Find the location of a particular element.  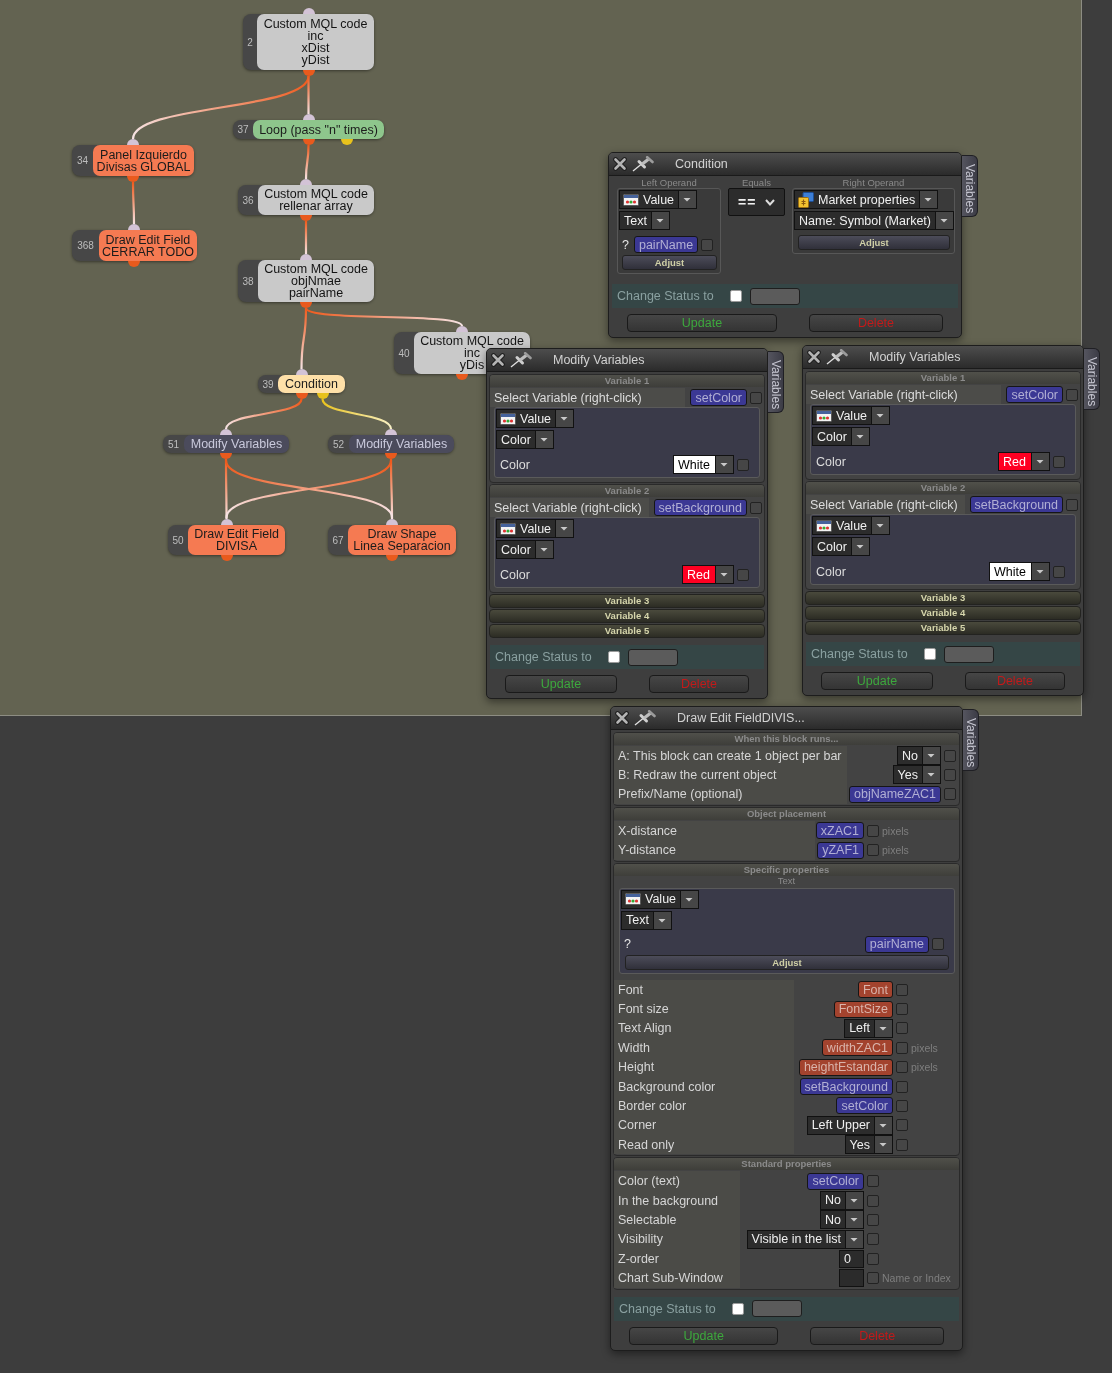

dropdown: Market properties is located at coordinates (866, 199).